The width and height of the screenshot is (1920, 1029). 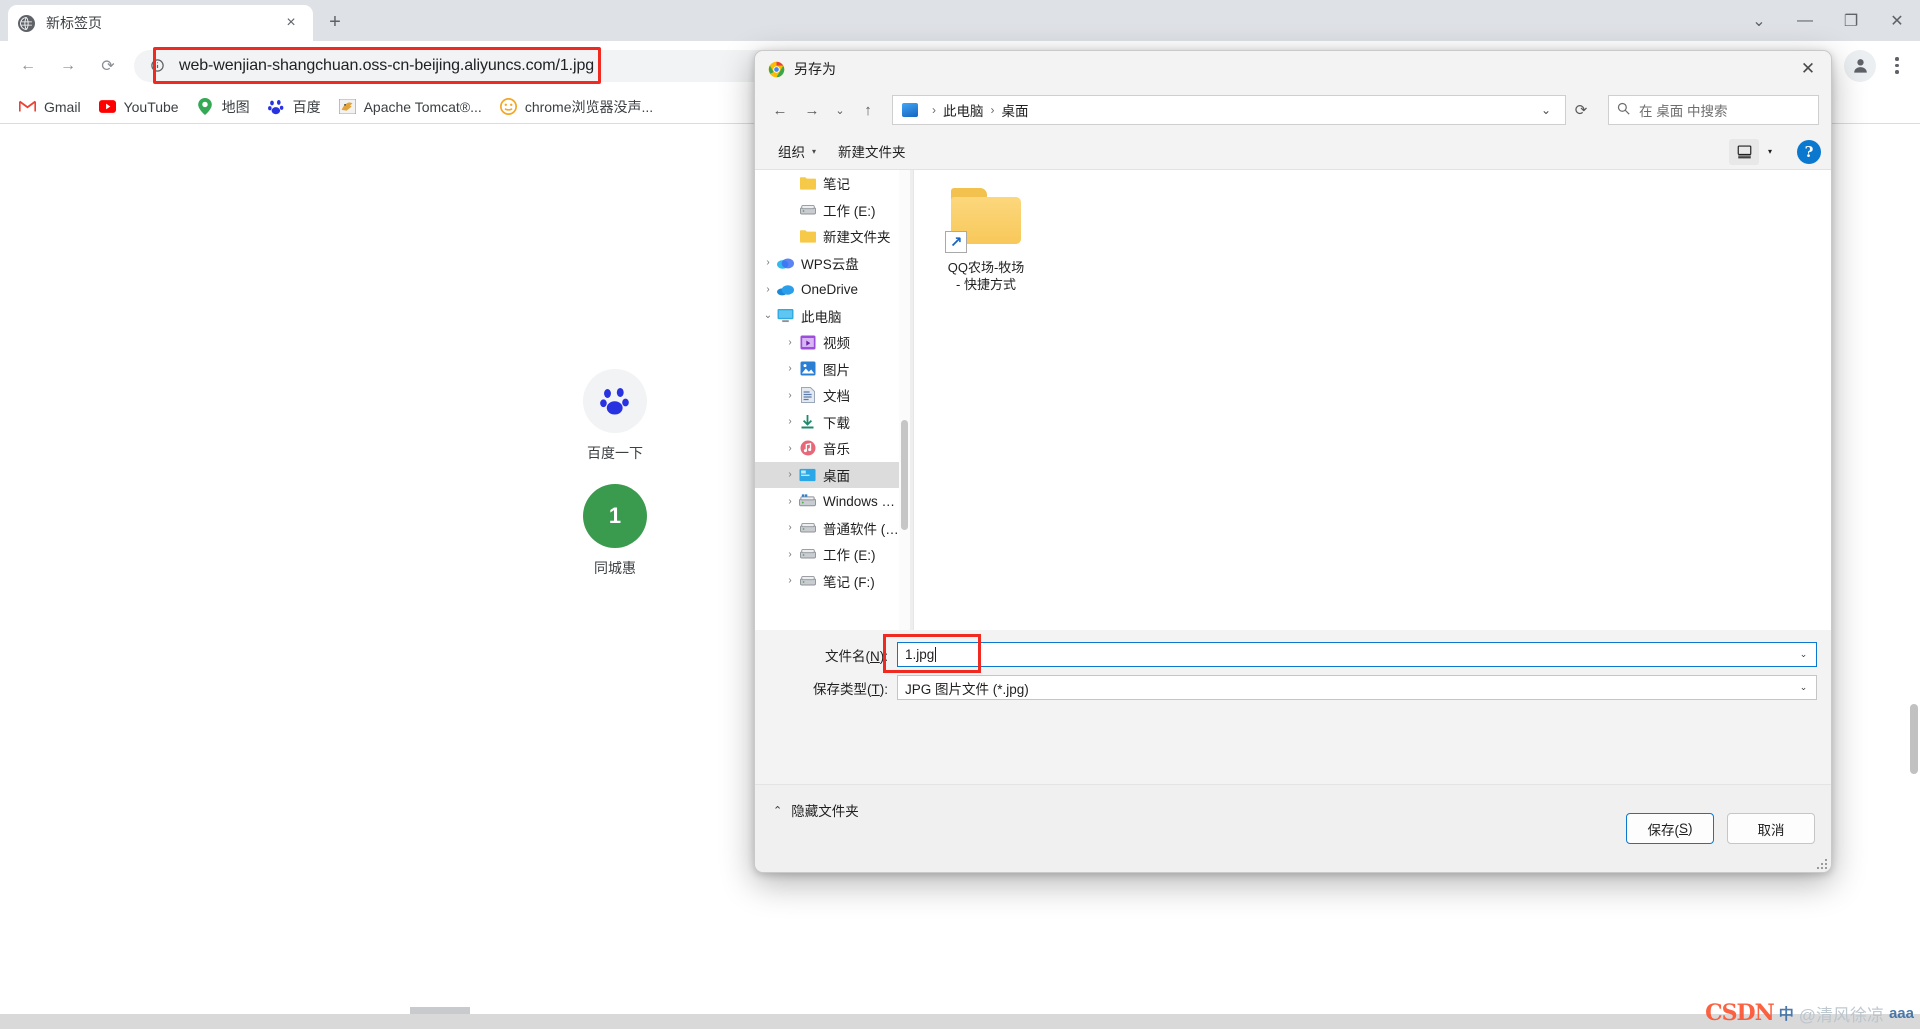 What do you see at coordinates (797, 151) in the screenshot?
I see `organize-button: 组织 ▾` at bounding box center [797, 151].